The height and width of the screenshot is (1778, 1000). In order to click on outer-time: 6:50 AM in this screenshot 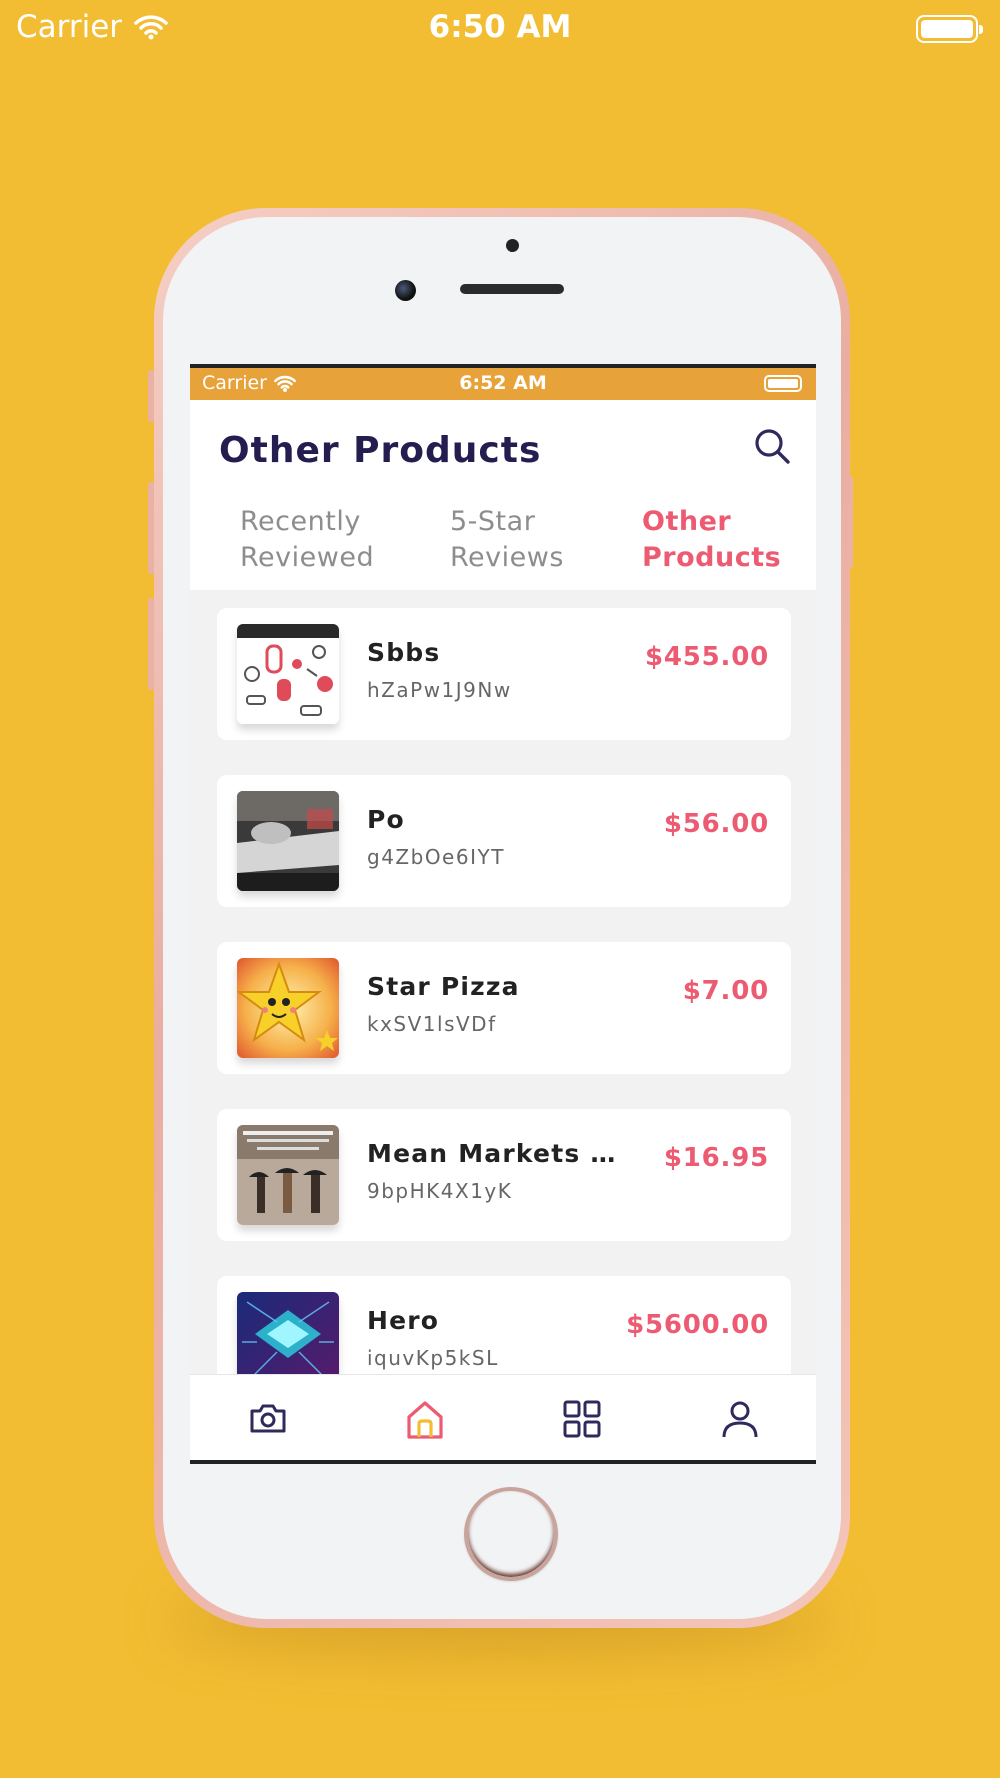, I will do `click(500, 27)`.